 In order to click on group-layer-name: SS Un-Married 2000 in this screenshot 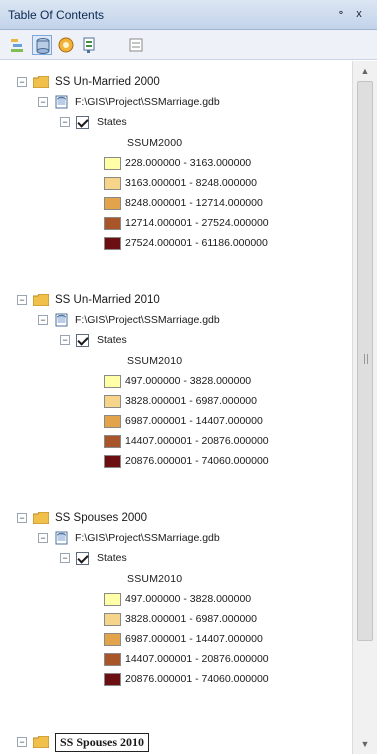, I will do `click(107, 82)`.